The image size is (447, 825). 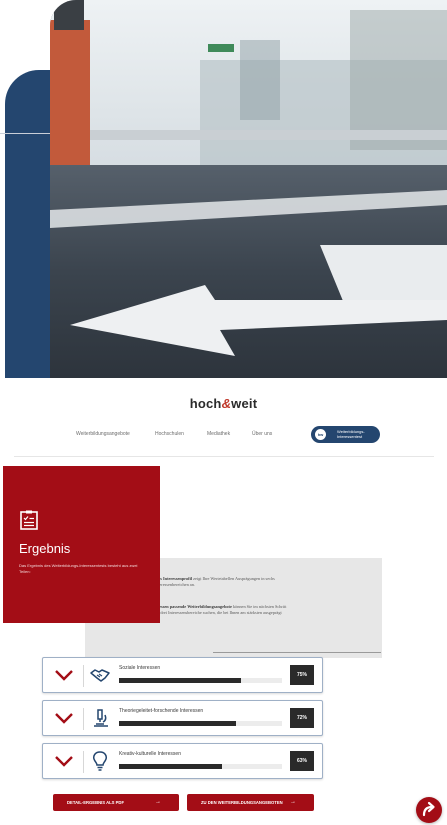 What do you see at coordinates (101, 718) in the screenshot?
I see `microscope-icon` at bounding box center [101, 718].